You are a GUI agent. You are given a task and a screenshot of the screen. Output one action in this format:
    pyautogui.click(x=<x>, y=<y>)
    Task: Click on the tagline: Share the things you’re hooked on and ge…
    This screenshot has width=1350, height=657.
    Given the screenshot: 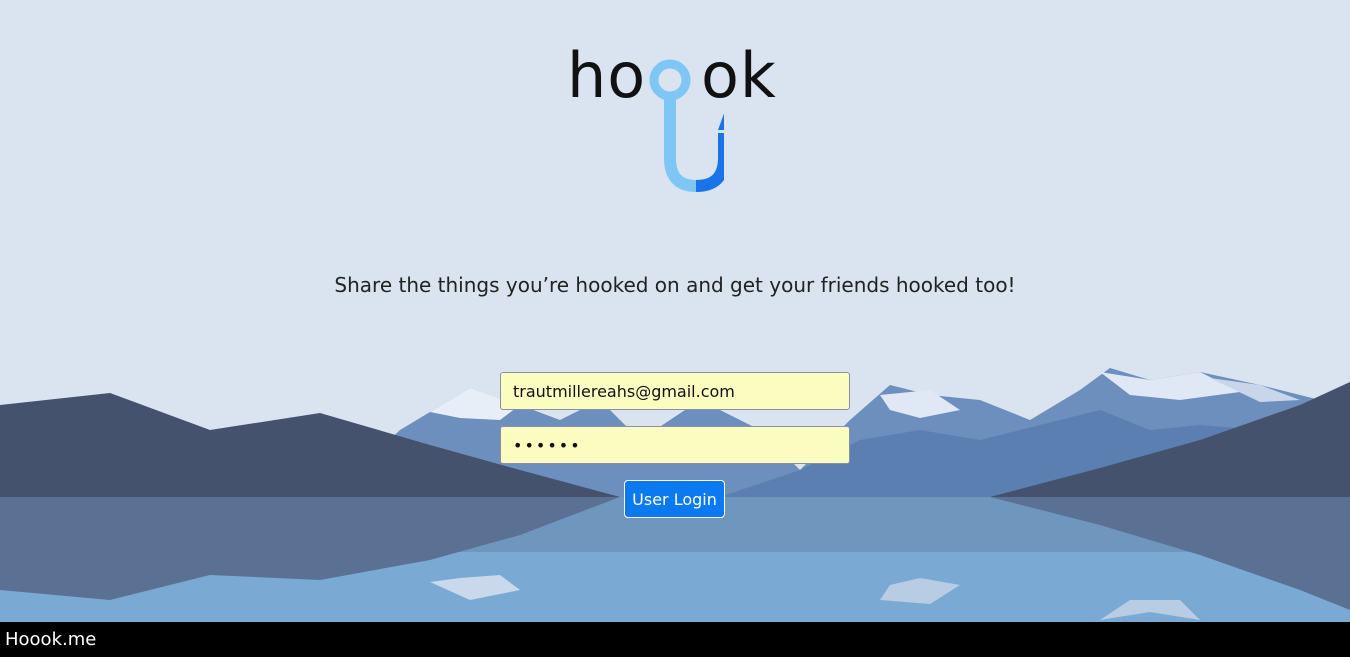 What is the action you would take?
    pyautogui.click(x=675, y=285)
    